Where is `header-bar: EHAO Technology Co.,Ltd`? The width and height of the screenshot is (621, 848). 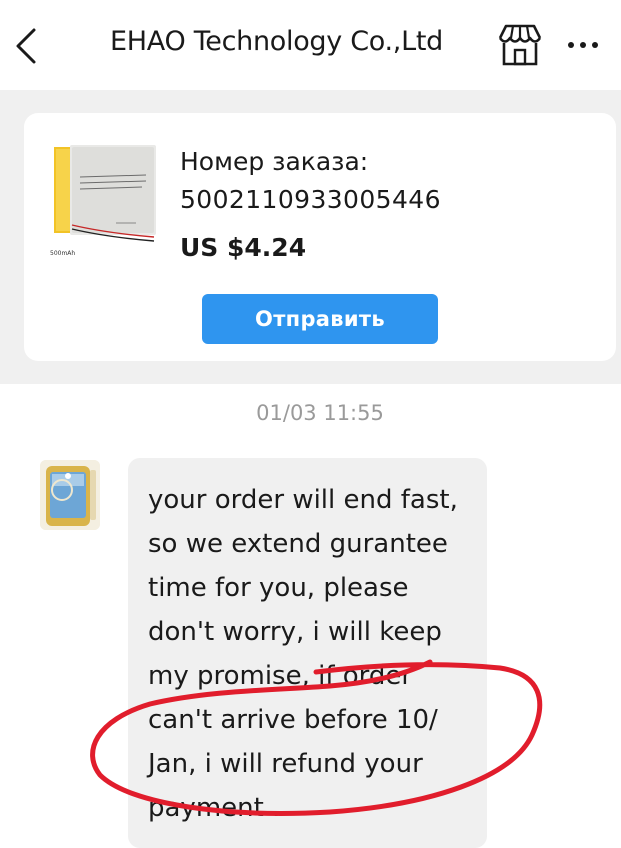
header-bar: EHAO Technology Co.,Ltd is located at coordinates (310, 45).